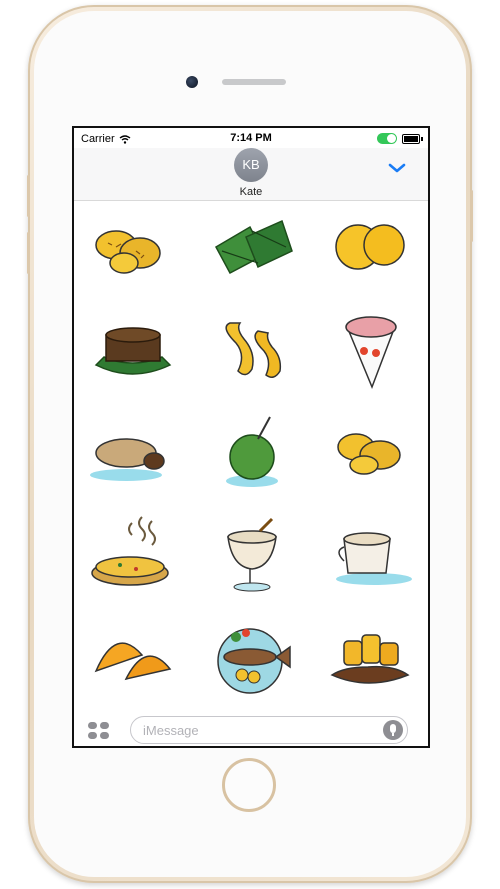  I want to click on sticker-yellow-buns, so click(370, 248).